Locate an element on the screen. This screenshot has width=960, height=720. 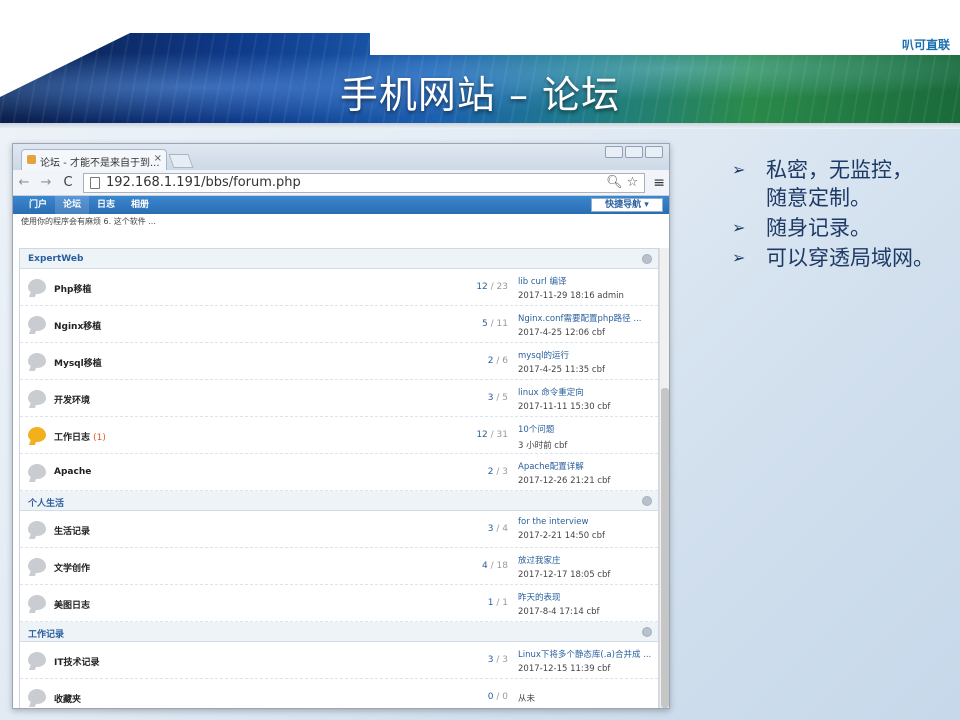
browser-toolbar: ← → C 192.168.1.191/bbs/forum.php 🔍︎ ☆ ≡ is located at coordinates (341, 183).